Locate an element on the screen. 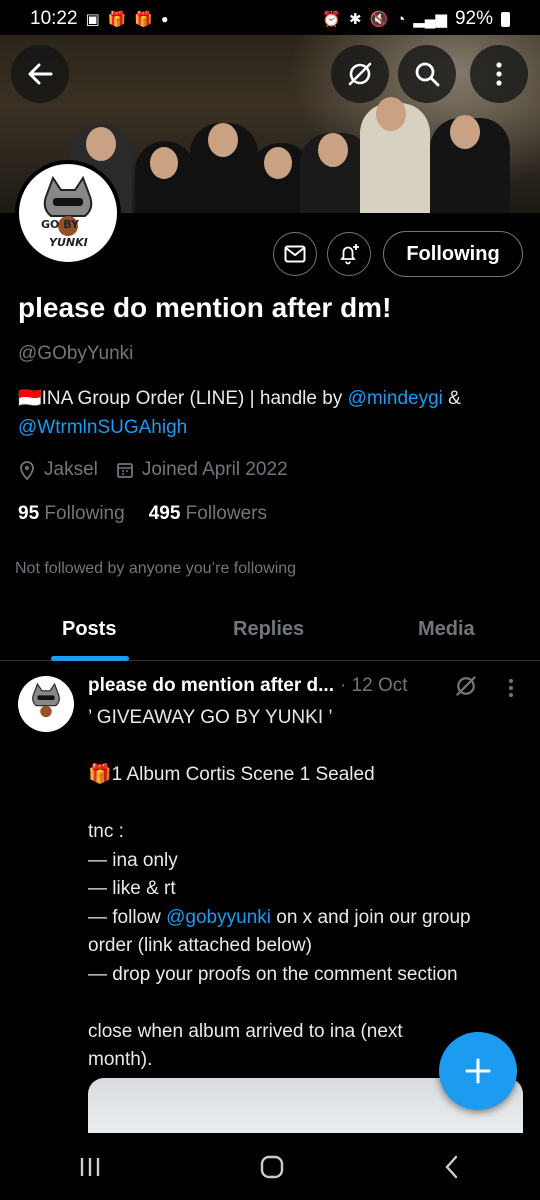 Image resolution: width=540 pixels, height=1200 pixels. active-tab-indicator is located at coordinates (90, 658).